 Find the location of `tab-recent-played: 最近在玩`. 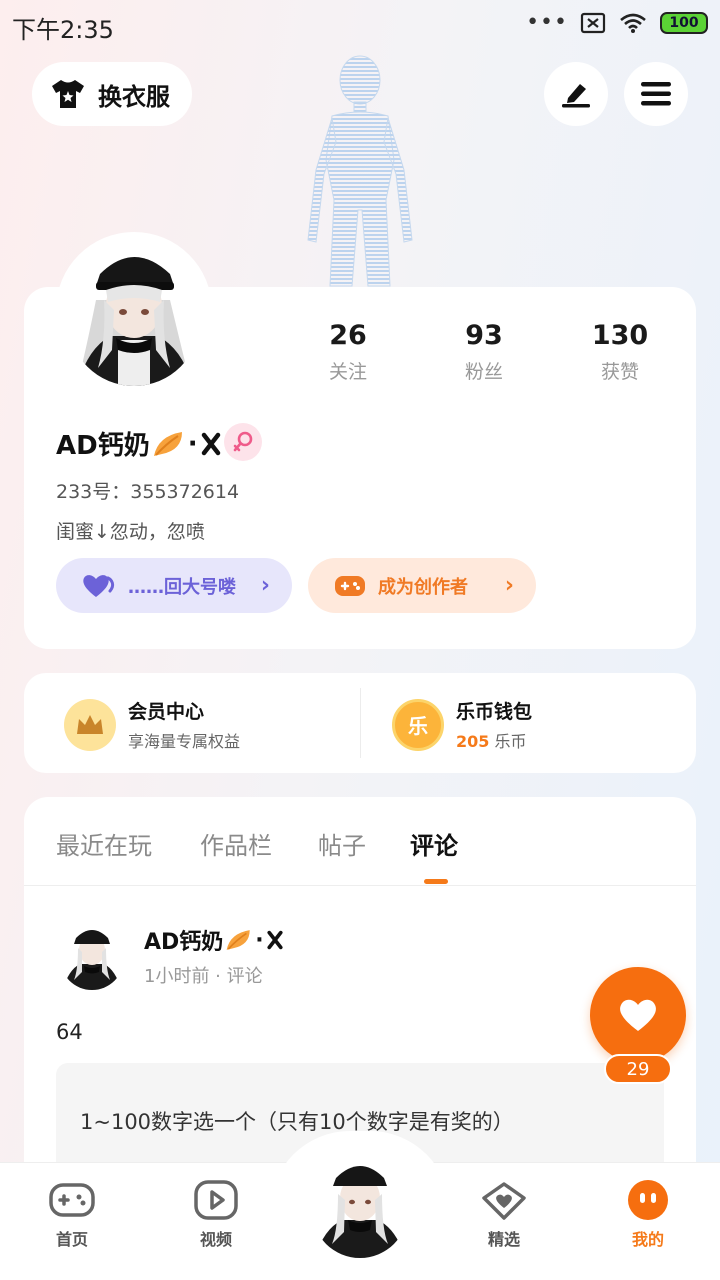

tab-recent-played: 最近在玩 is located at coordinates (104, 843).